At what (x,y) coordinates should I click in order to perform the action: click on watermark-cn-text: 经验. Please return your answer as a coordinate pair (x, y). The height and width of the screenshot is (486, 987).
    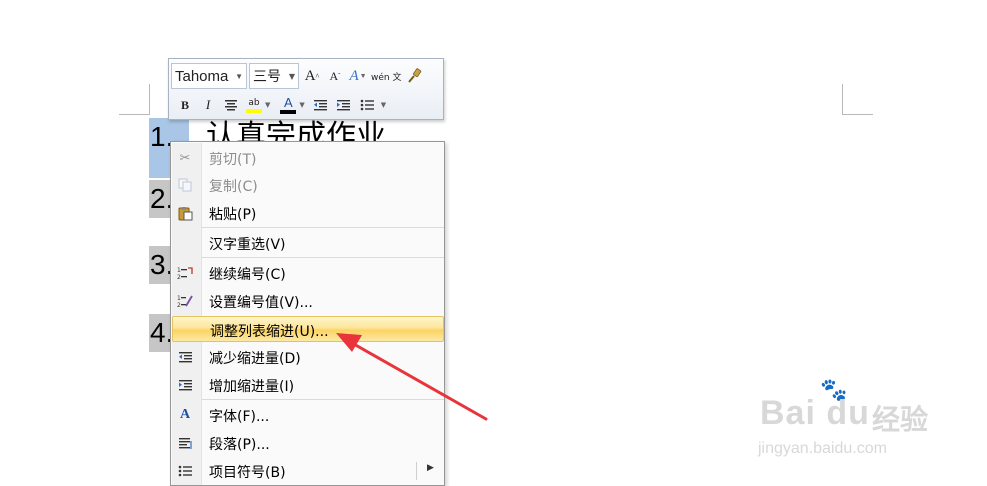
    Looking at the image, I should click on (900, 419).